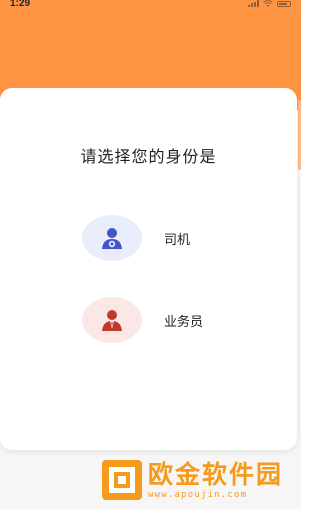 The width and height of the screenshot is (320, 509). I want to click on role-option-salesperson: 业务员, so click(172, 320).